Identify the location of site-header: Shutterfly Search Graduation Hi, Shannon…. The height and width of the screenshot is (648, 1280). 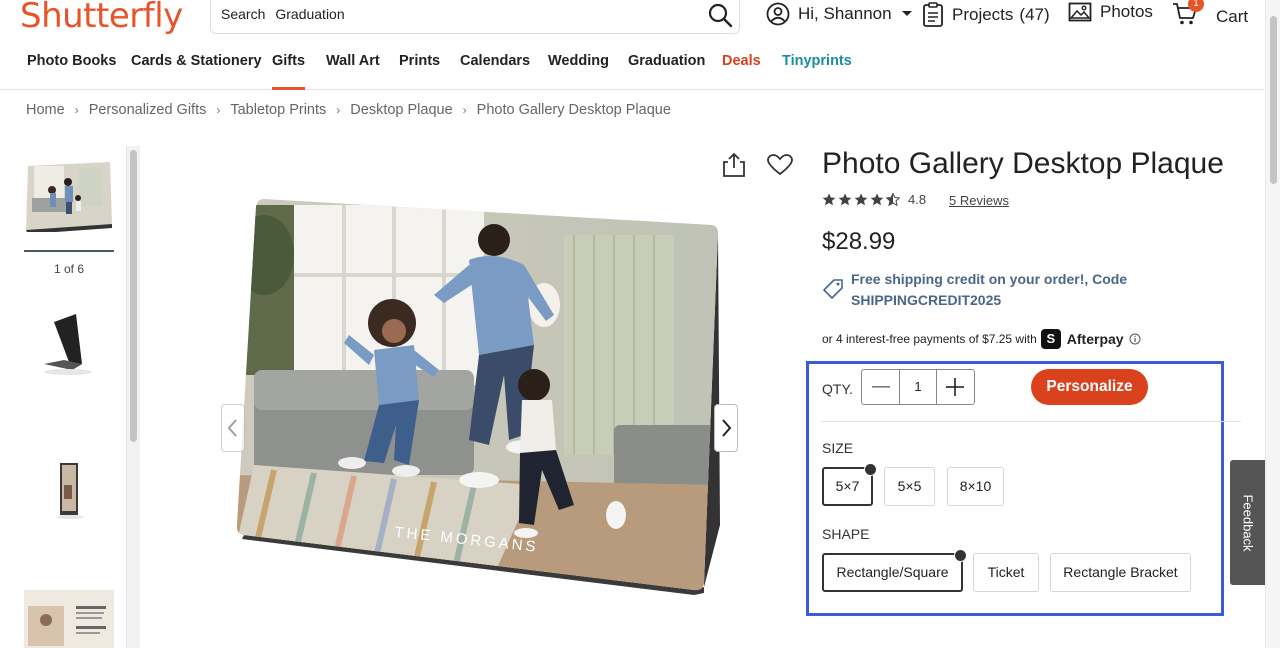
(632, 18).